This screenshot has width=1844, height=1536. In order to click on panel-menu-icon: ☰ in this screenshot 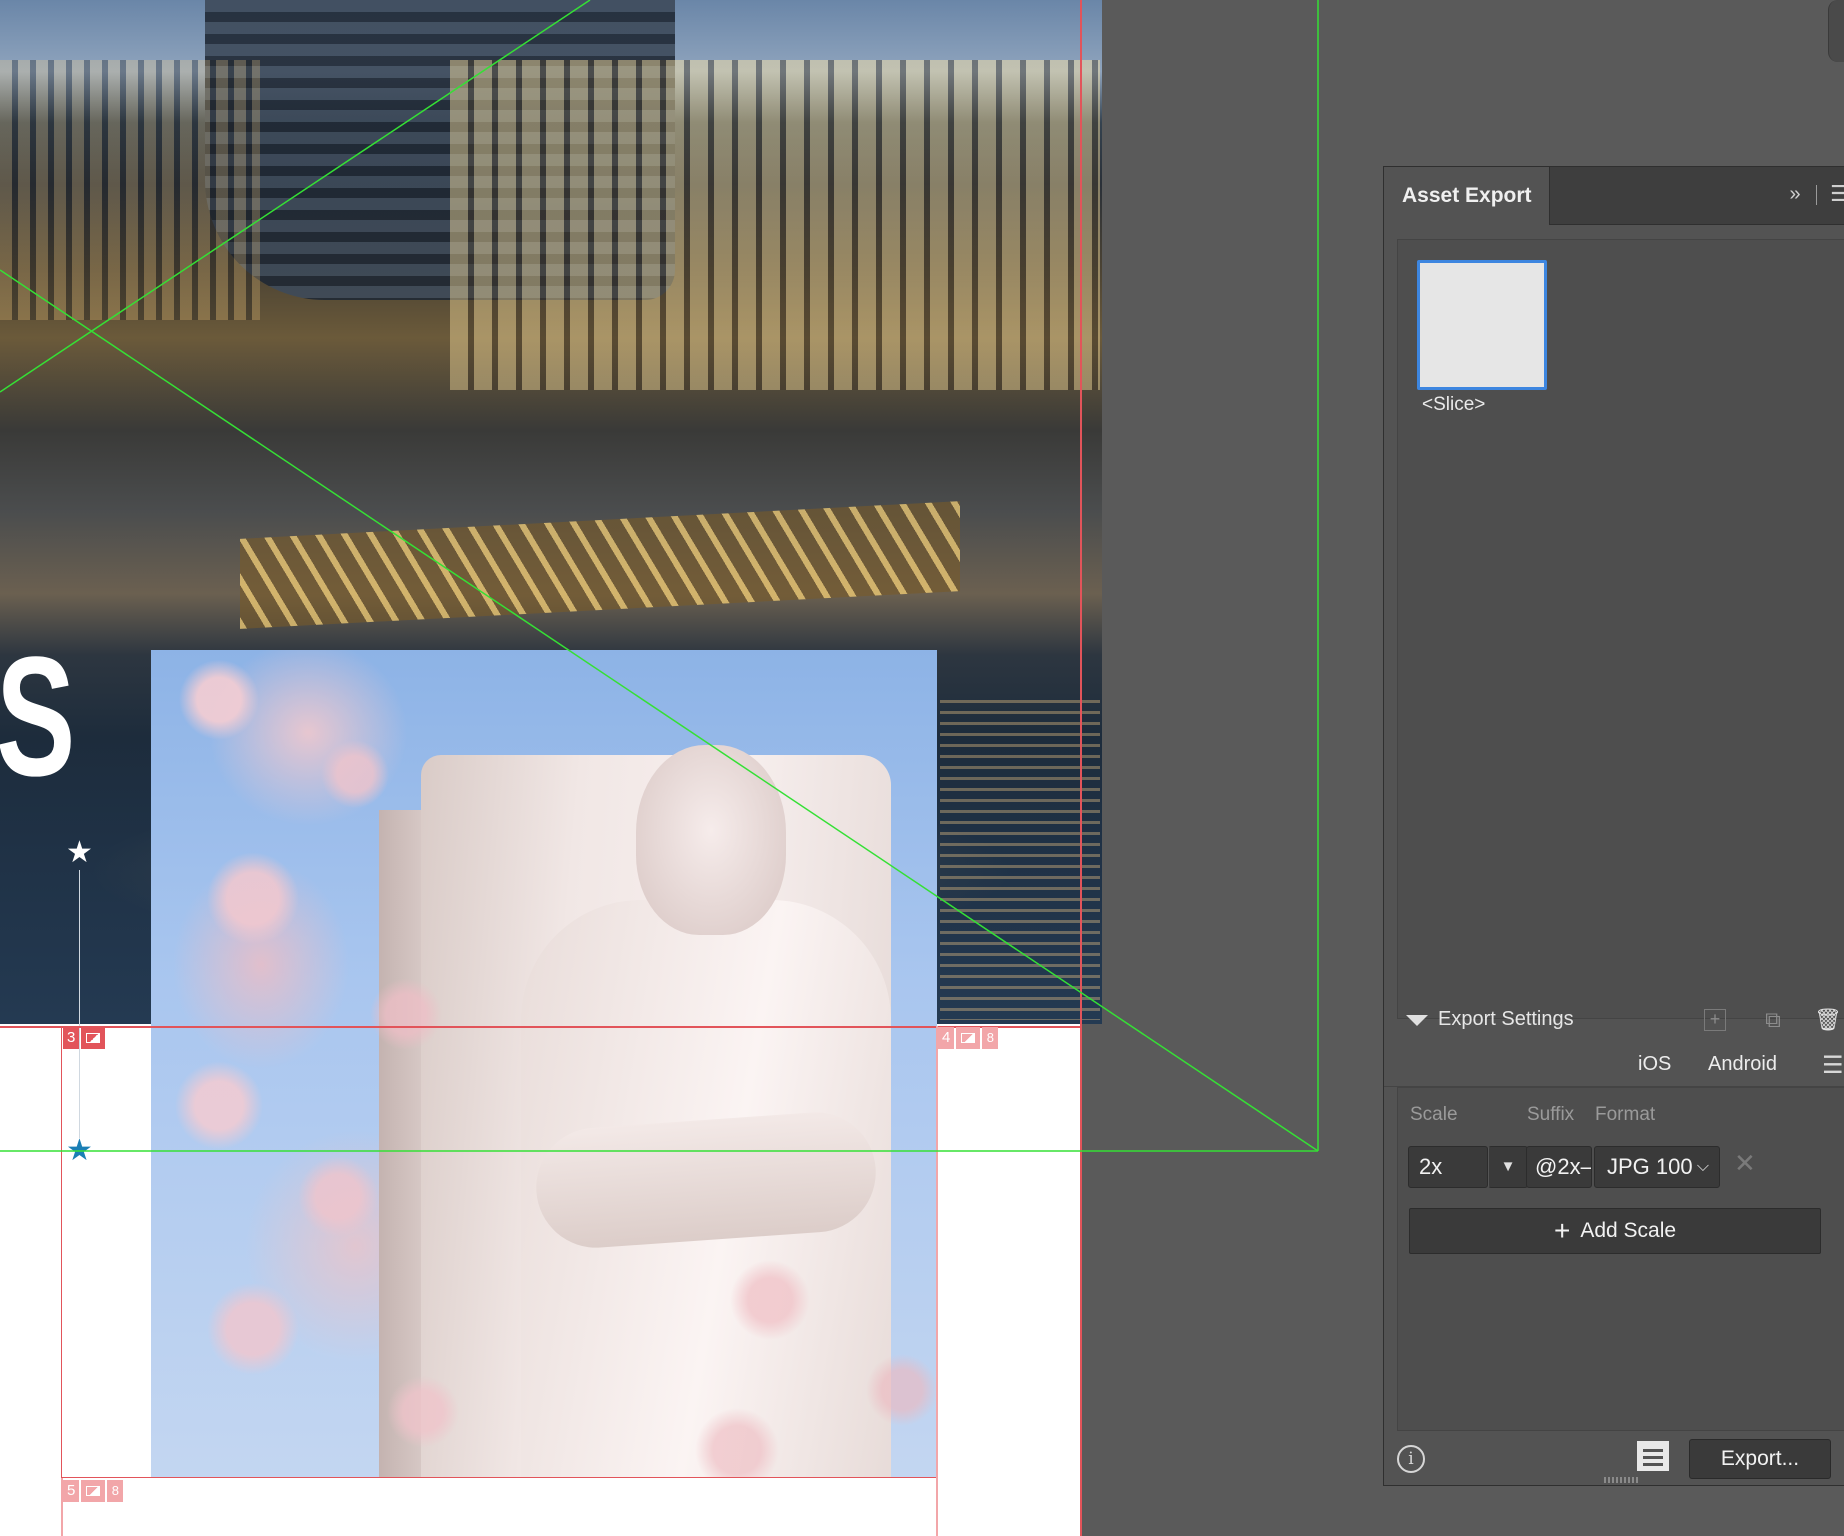, I will do `click(1837, 195)`.